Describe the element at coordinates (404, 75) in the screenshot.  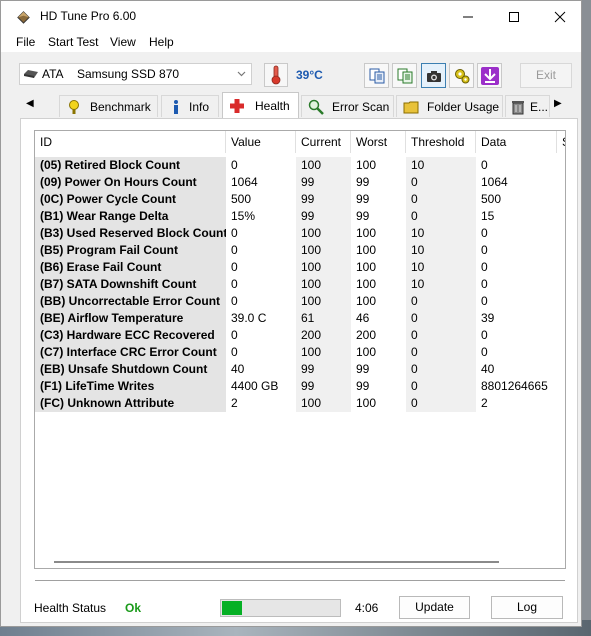
I see `copy-all-button` at that location.